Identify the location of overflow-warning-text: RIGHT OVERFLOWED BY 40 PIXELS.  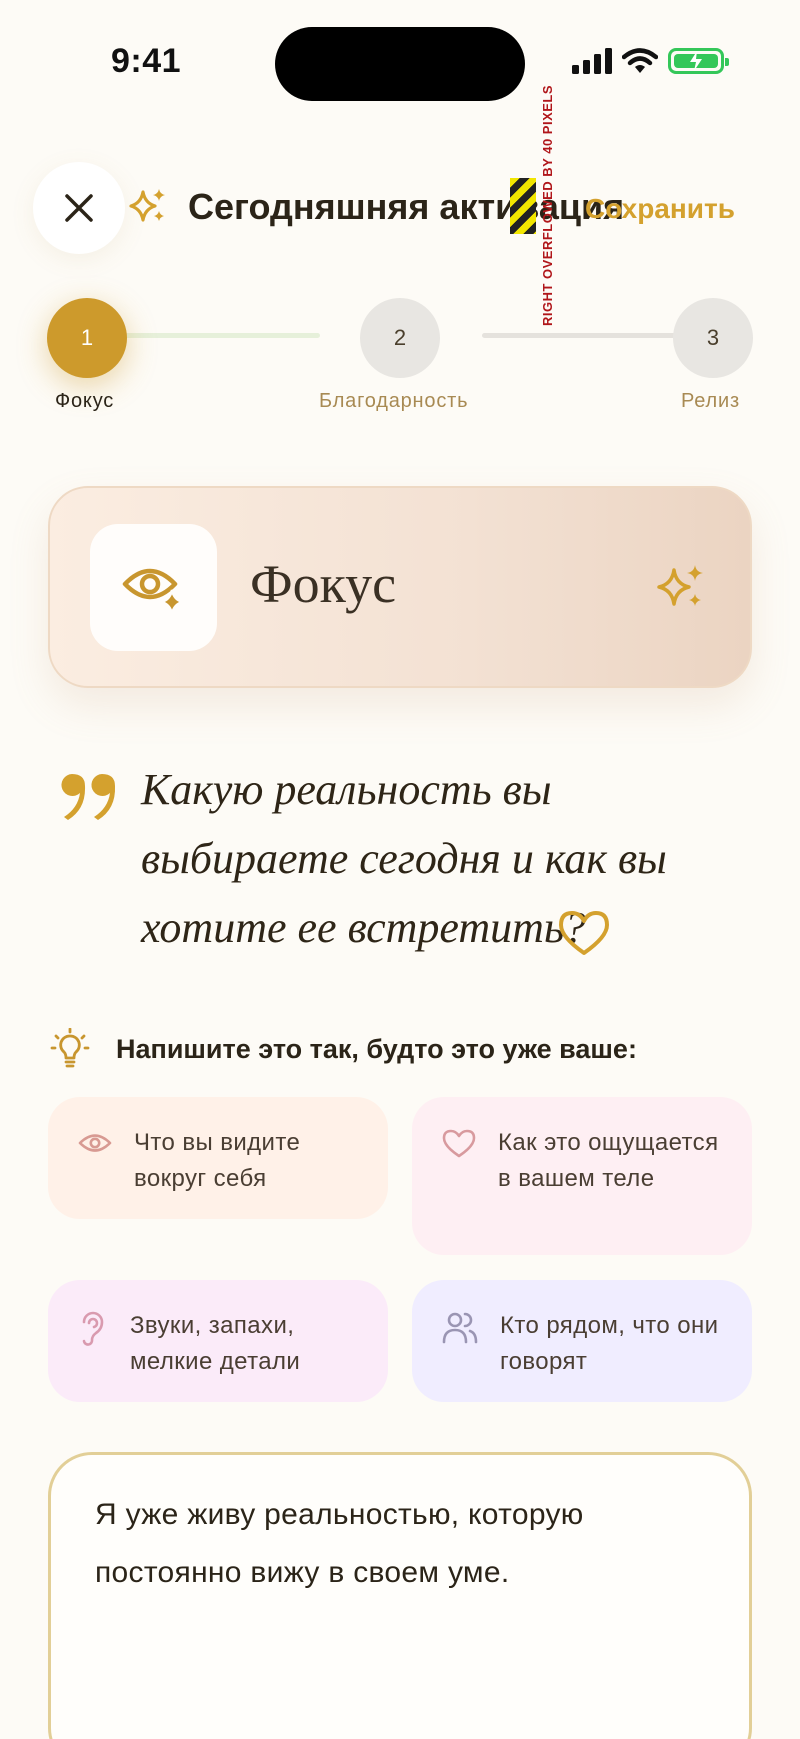
(548, 205).